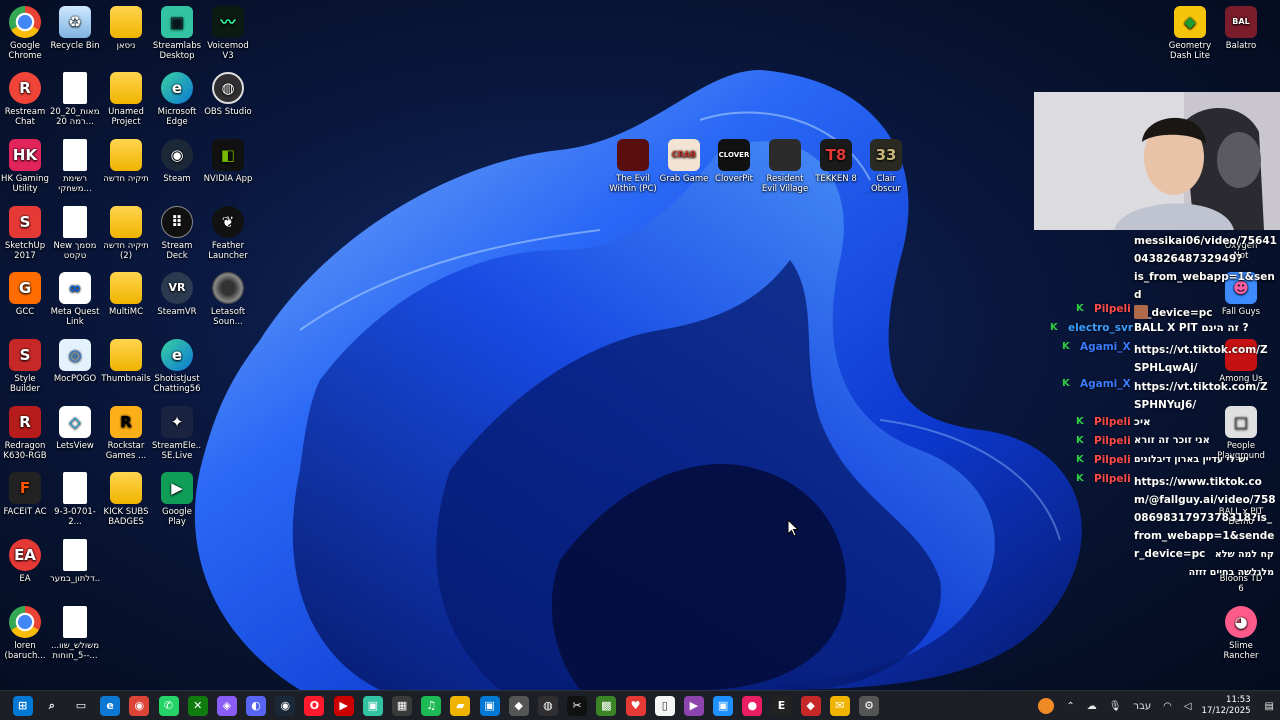 This screenshot has width=1280, height=720. I want to click on whatsapp-icon: ✆, so click(168, 705).